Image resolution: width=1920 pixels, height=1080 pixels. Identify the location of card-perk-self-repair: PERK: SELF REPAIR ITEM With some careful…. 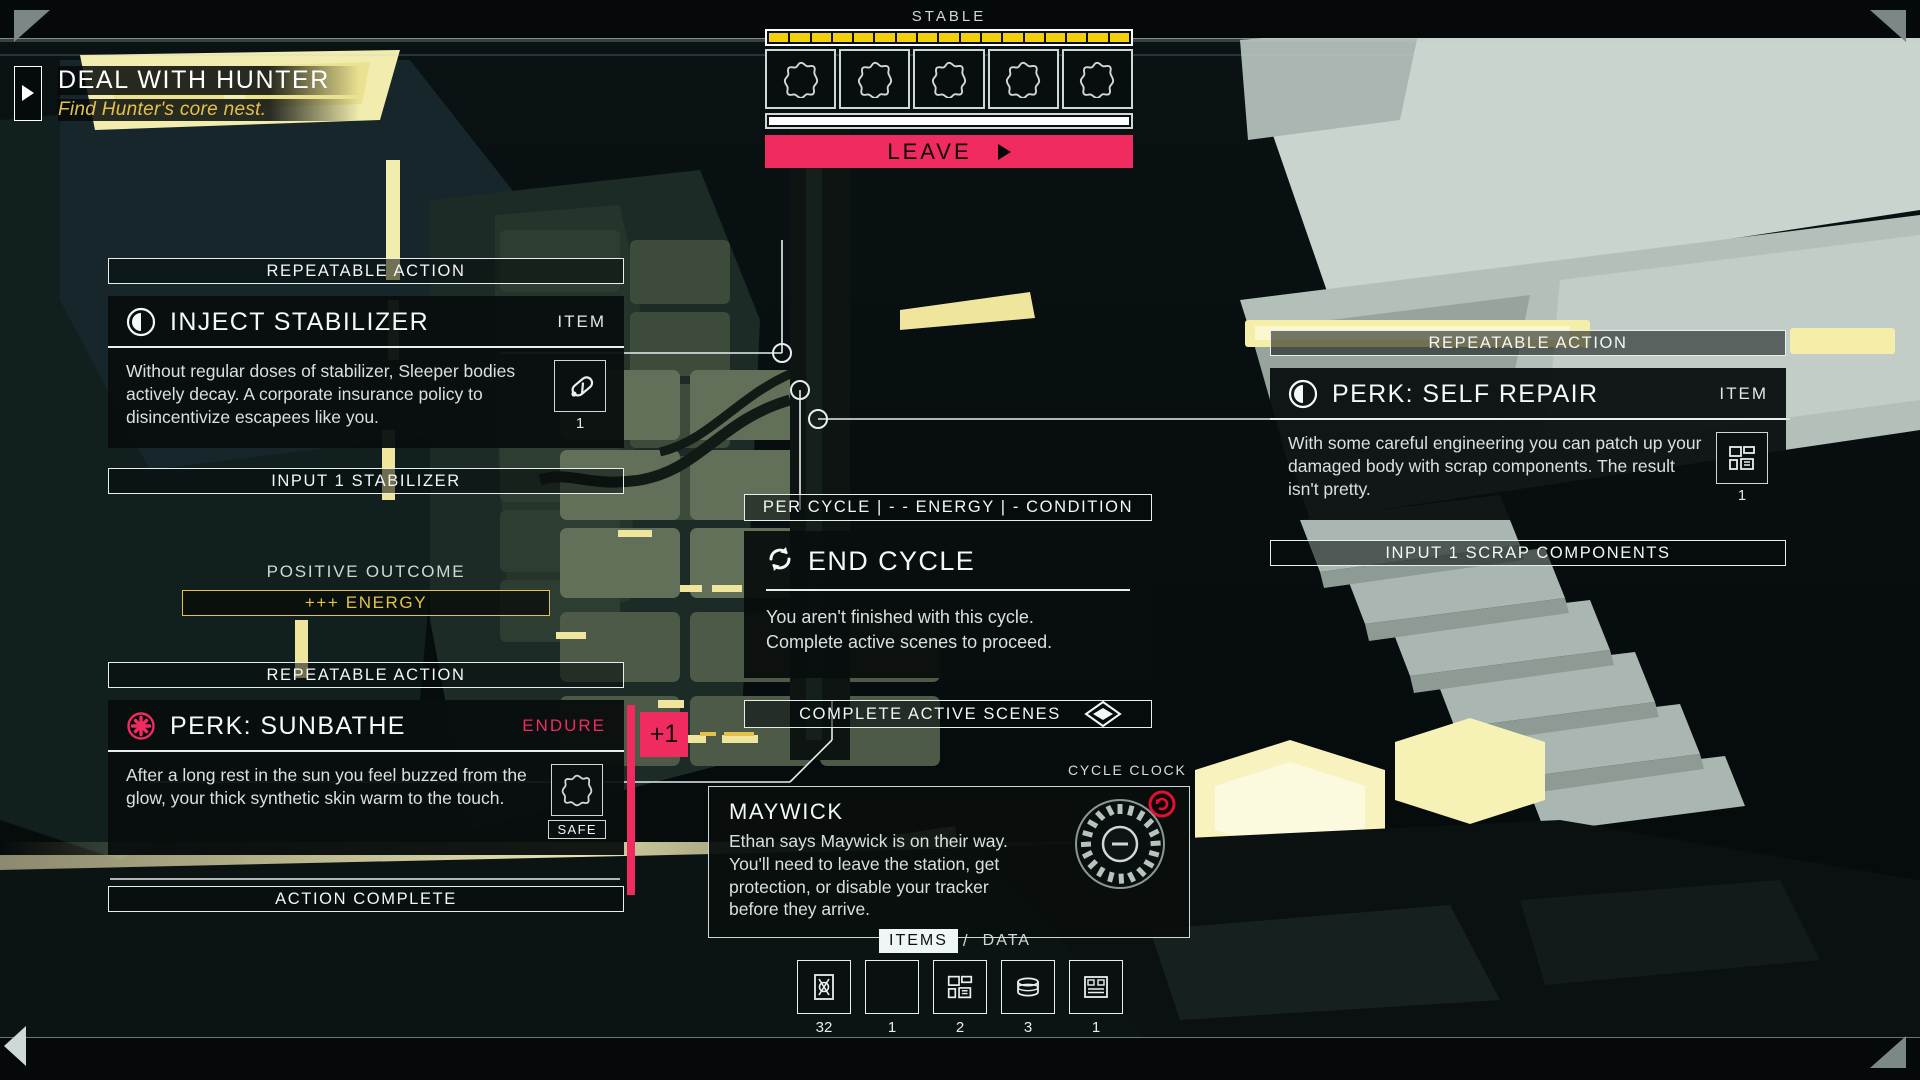
(1528, 444).